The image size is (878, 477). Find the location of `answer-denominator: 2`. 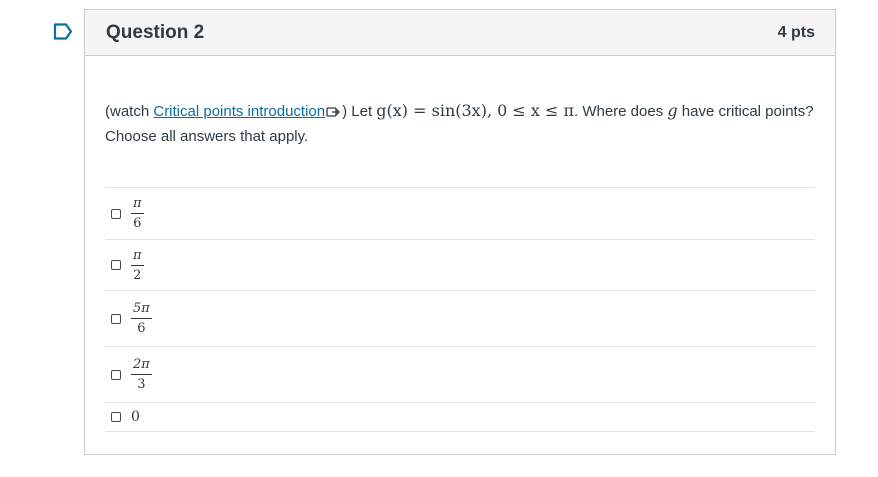

answer-denominator: 2 is located at coordinates (137, 275).